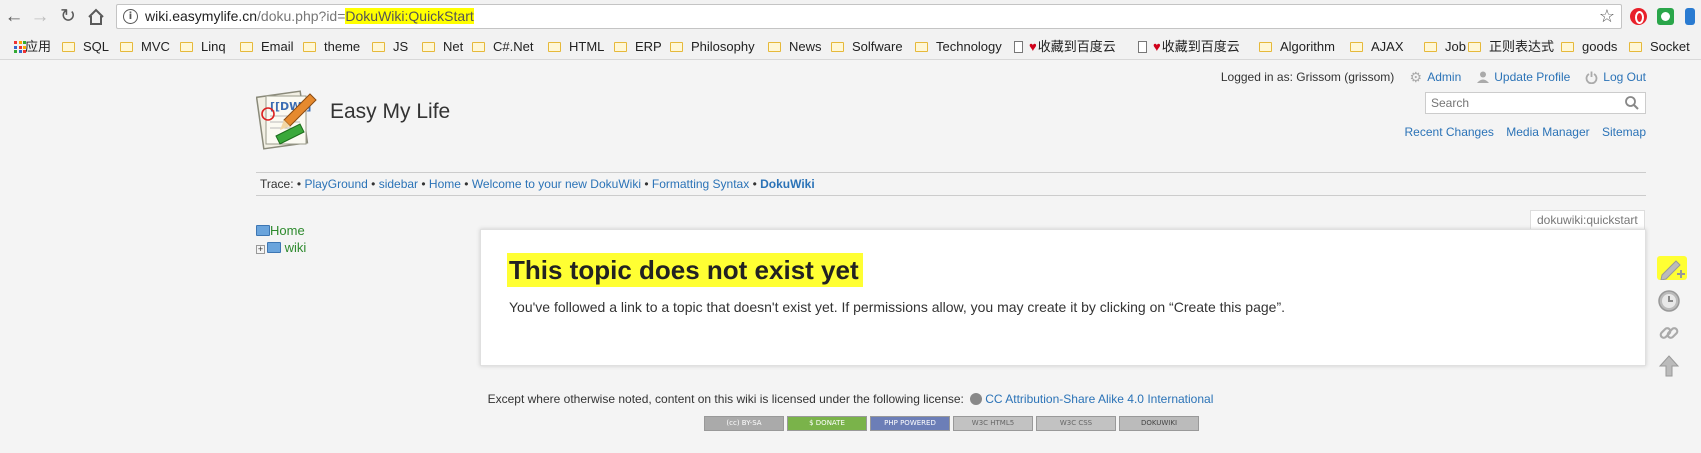  I want to click on media-manager-link: Media Manager, so click(1547, 132).